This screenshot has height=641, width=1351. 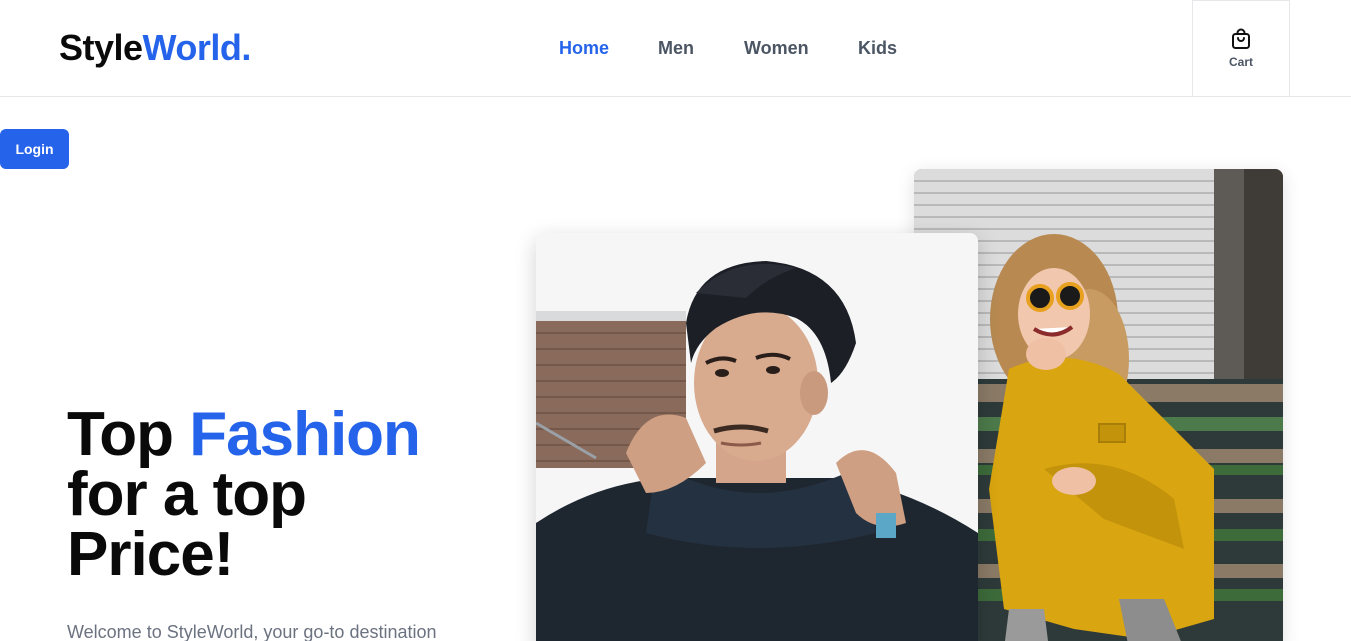 I want to click on shopping-bag-icon, so click(x=1241, y=38).